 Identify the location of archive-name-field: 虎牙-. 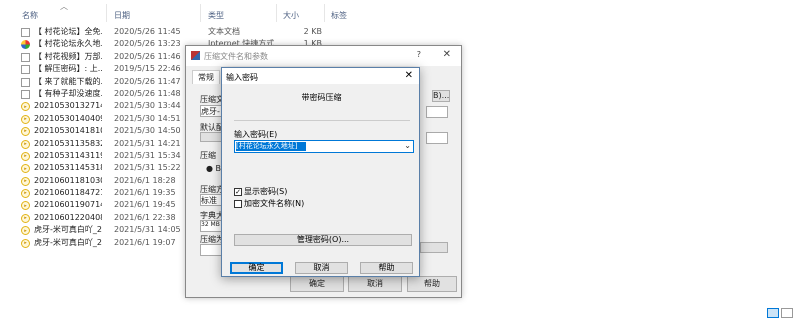
(211, 111).